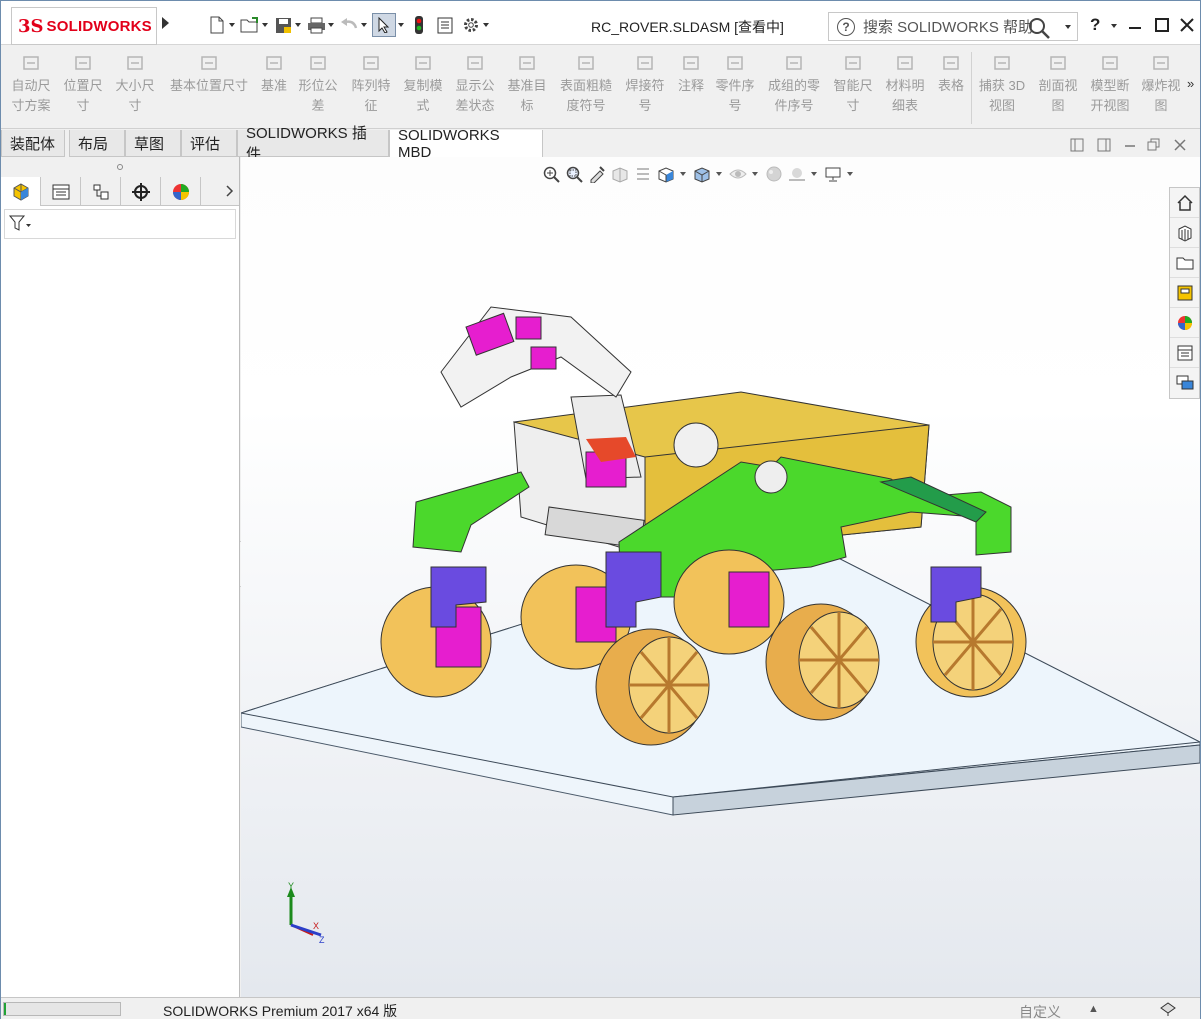  I want to click on design-library-icon, so click(1184, 233).